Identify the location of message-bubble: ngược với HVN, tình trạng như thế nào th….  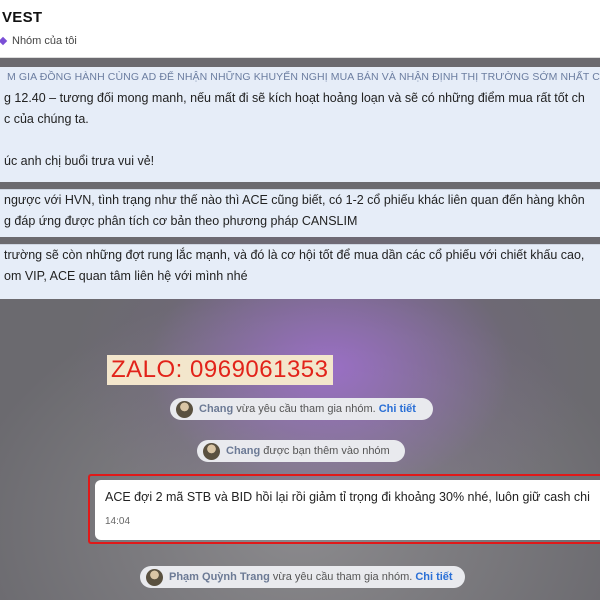
(300, 213).